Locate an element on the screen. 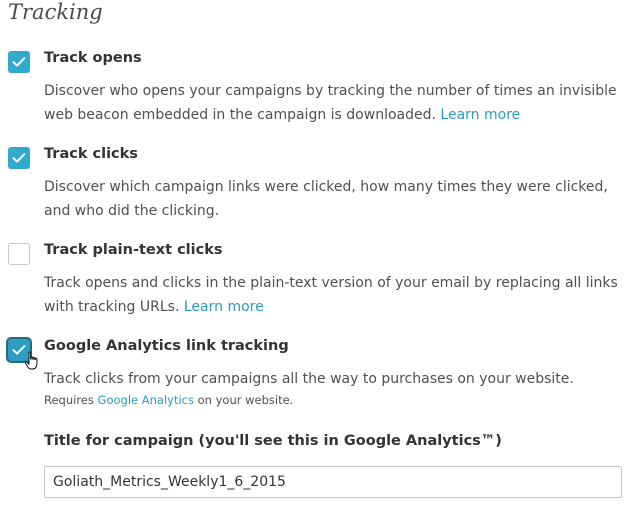 The height and width of the screenshot is (512, 632). track-opens-label: Track opens is located at coordinates (93, 58).